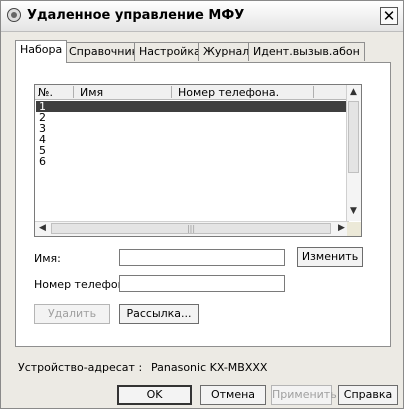 The width and height of the screenshot is (404, 409). What do you see at coordinates (154, 395) in the screenshot?
I see `ok-button: OK` at bounding box center [154, 395].